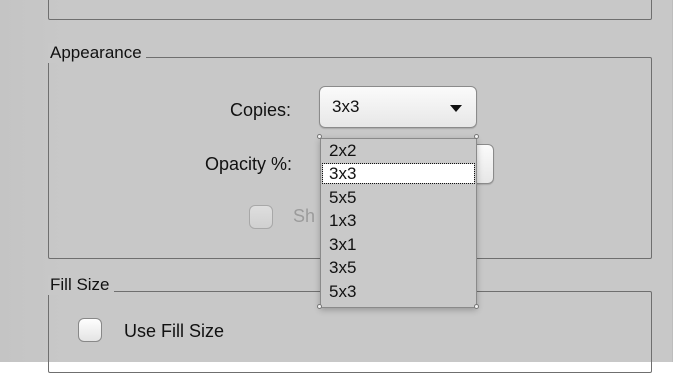 The width and height of the screenshot is (680, 373). What do you see at coordinates (342, 197) in the screenshot?
I see `menu-item-5x5: 5x5` at bounding box center [342, 197].